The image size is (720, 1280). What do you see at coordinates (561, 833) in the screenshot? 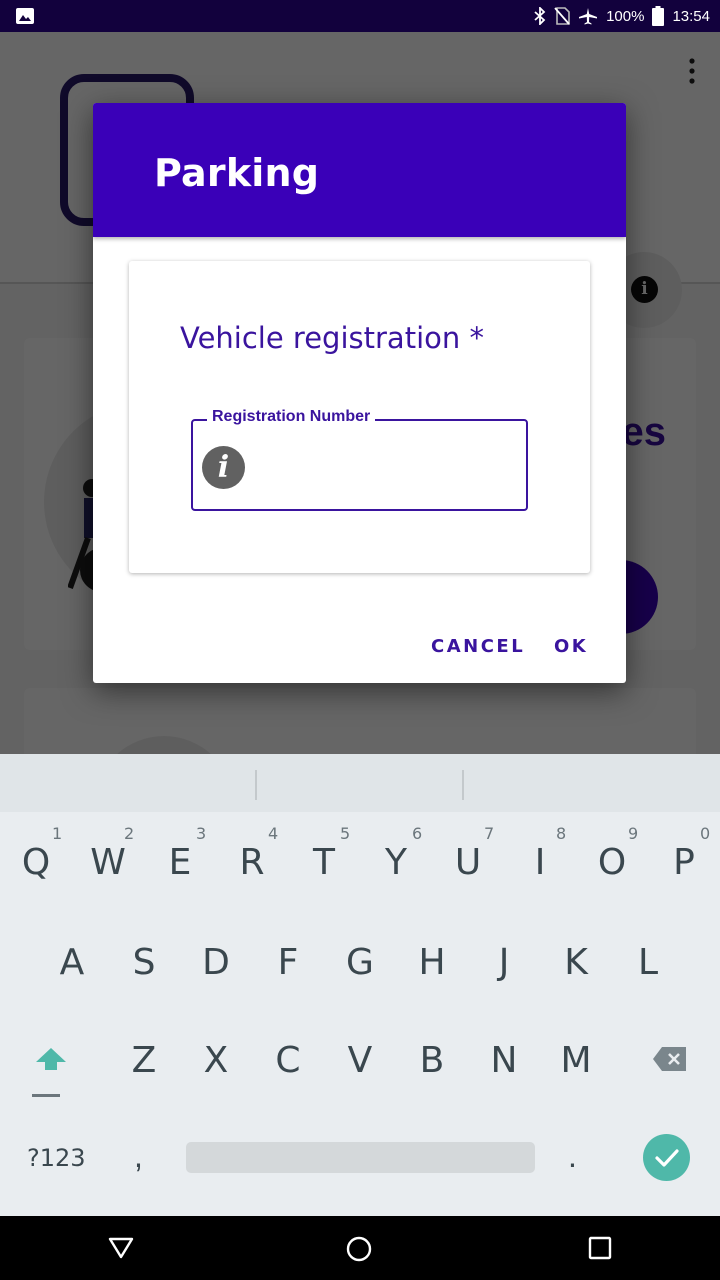
I see `key-hint: 8` at bounding box center [561, 833].